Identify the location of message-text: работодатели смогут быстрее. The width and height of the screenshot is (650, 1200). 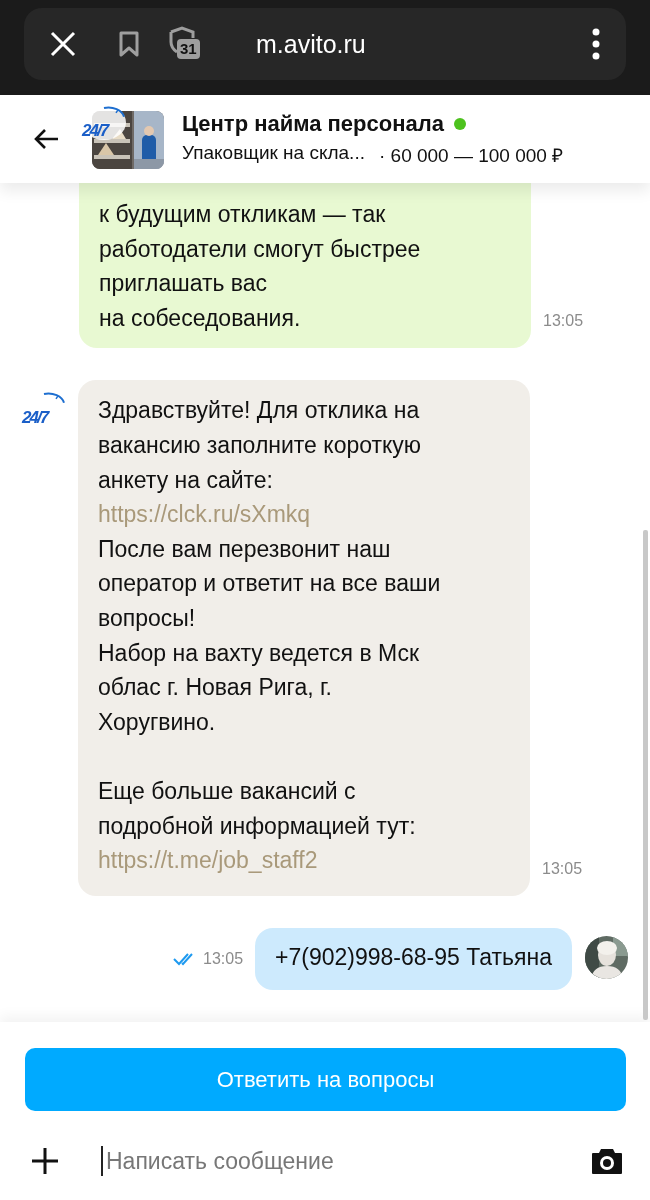
(260, 248).